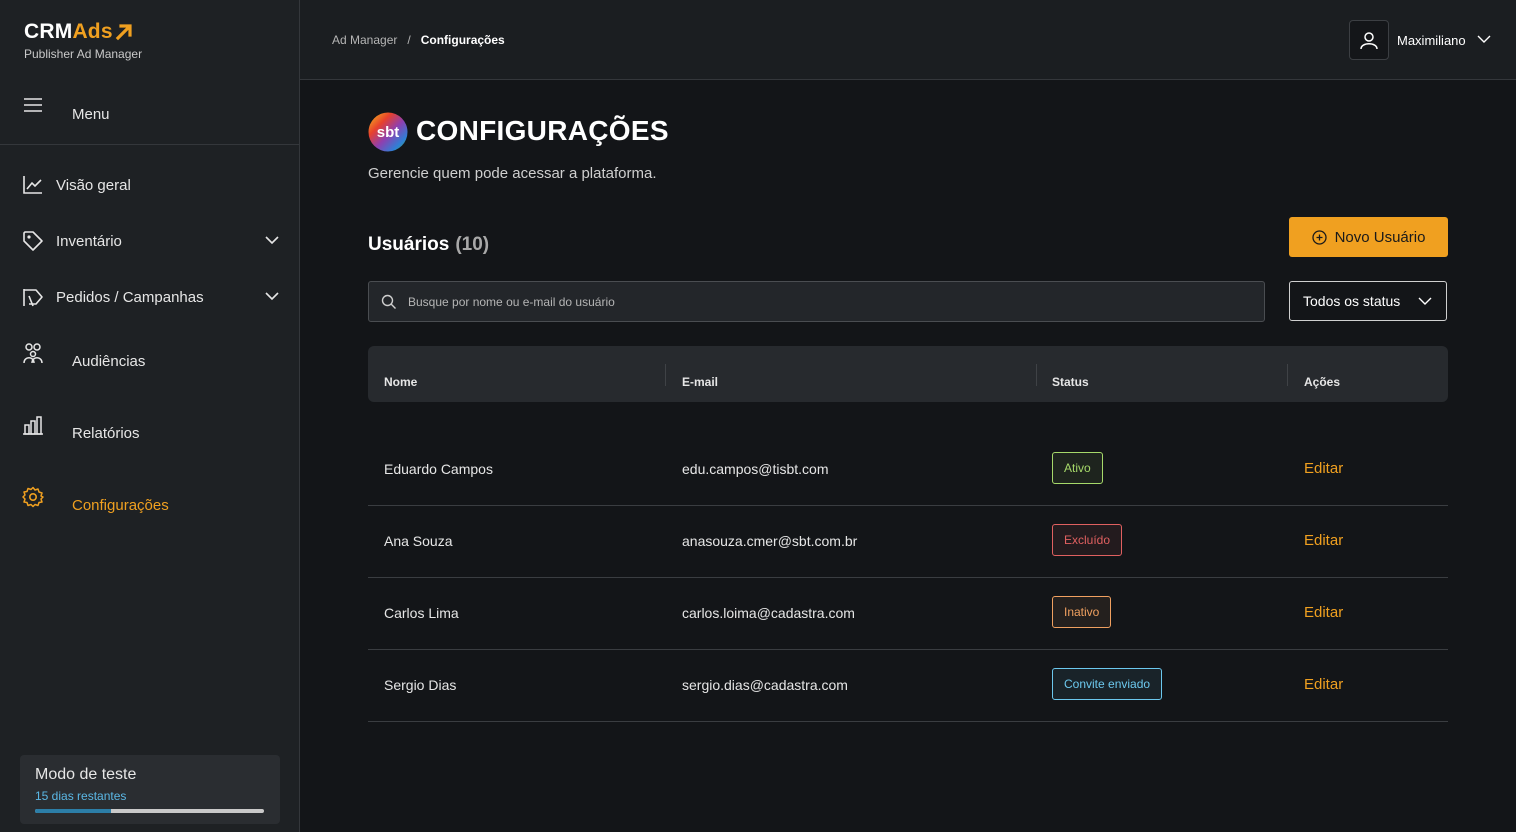 This screenshot has height=832, width=1516. I want to click on new-user-label: Novo Usuário, so click(1380, 237).